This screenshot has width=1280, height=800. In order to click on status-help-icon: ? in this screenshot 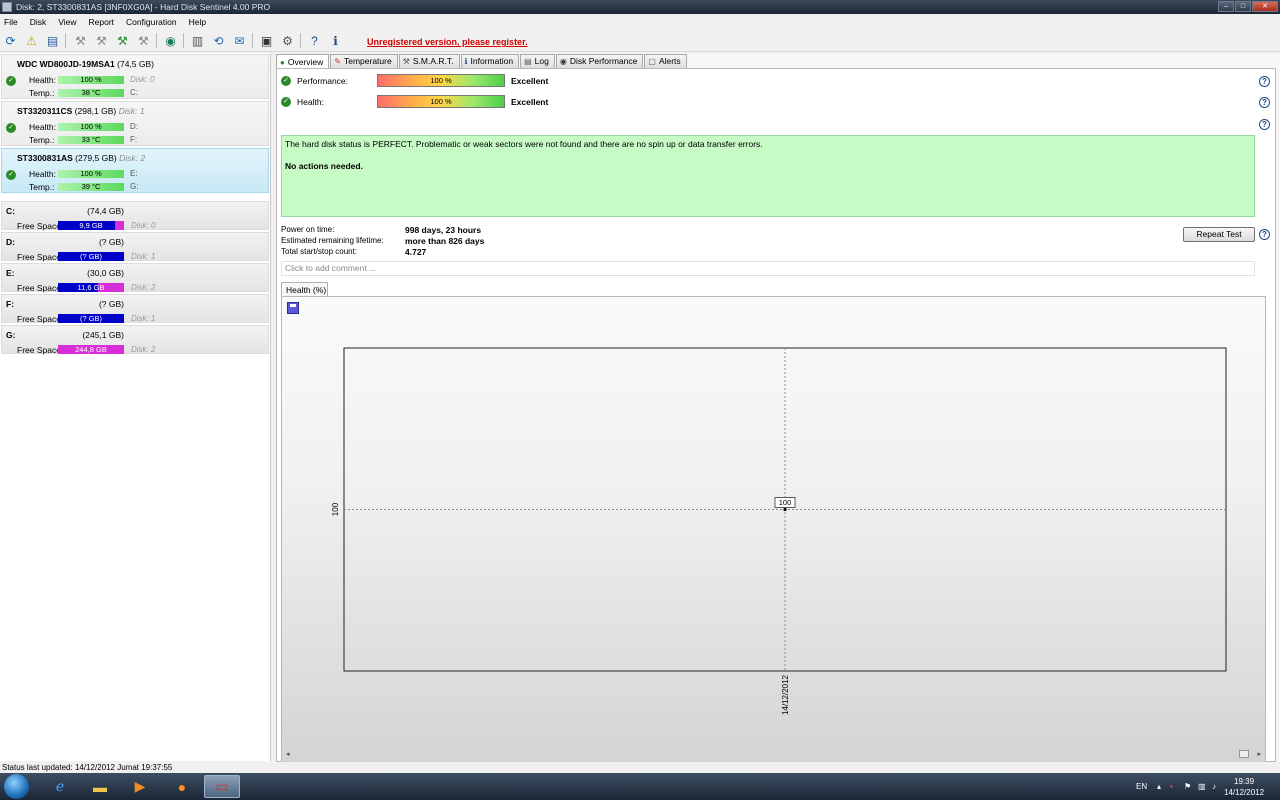, I will do `click(1264, 124)`.